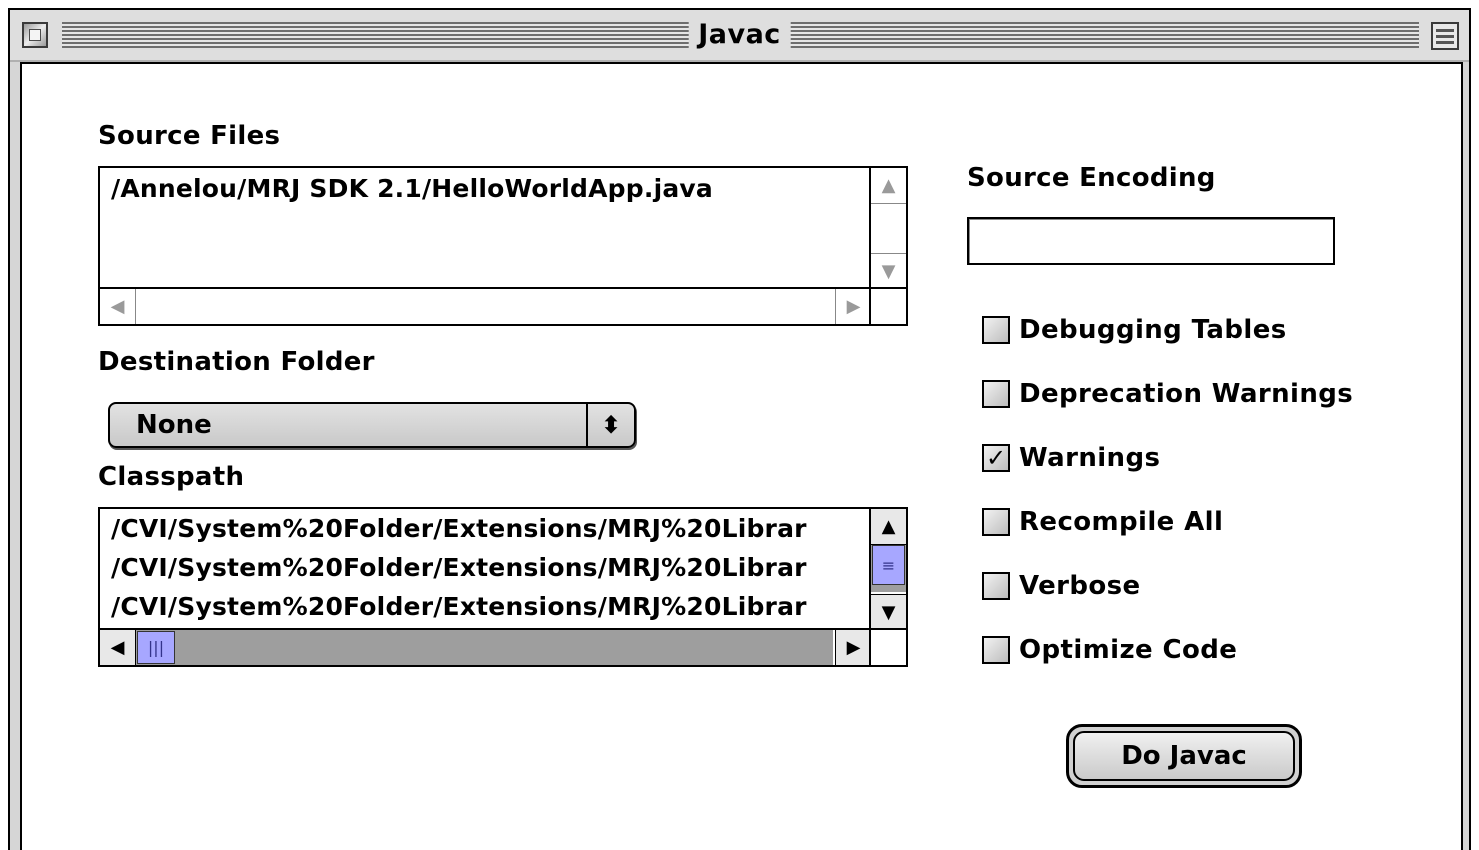  I want to click on do-javac-button-ring: Do Javac, so click(1184, 756).